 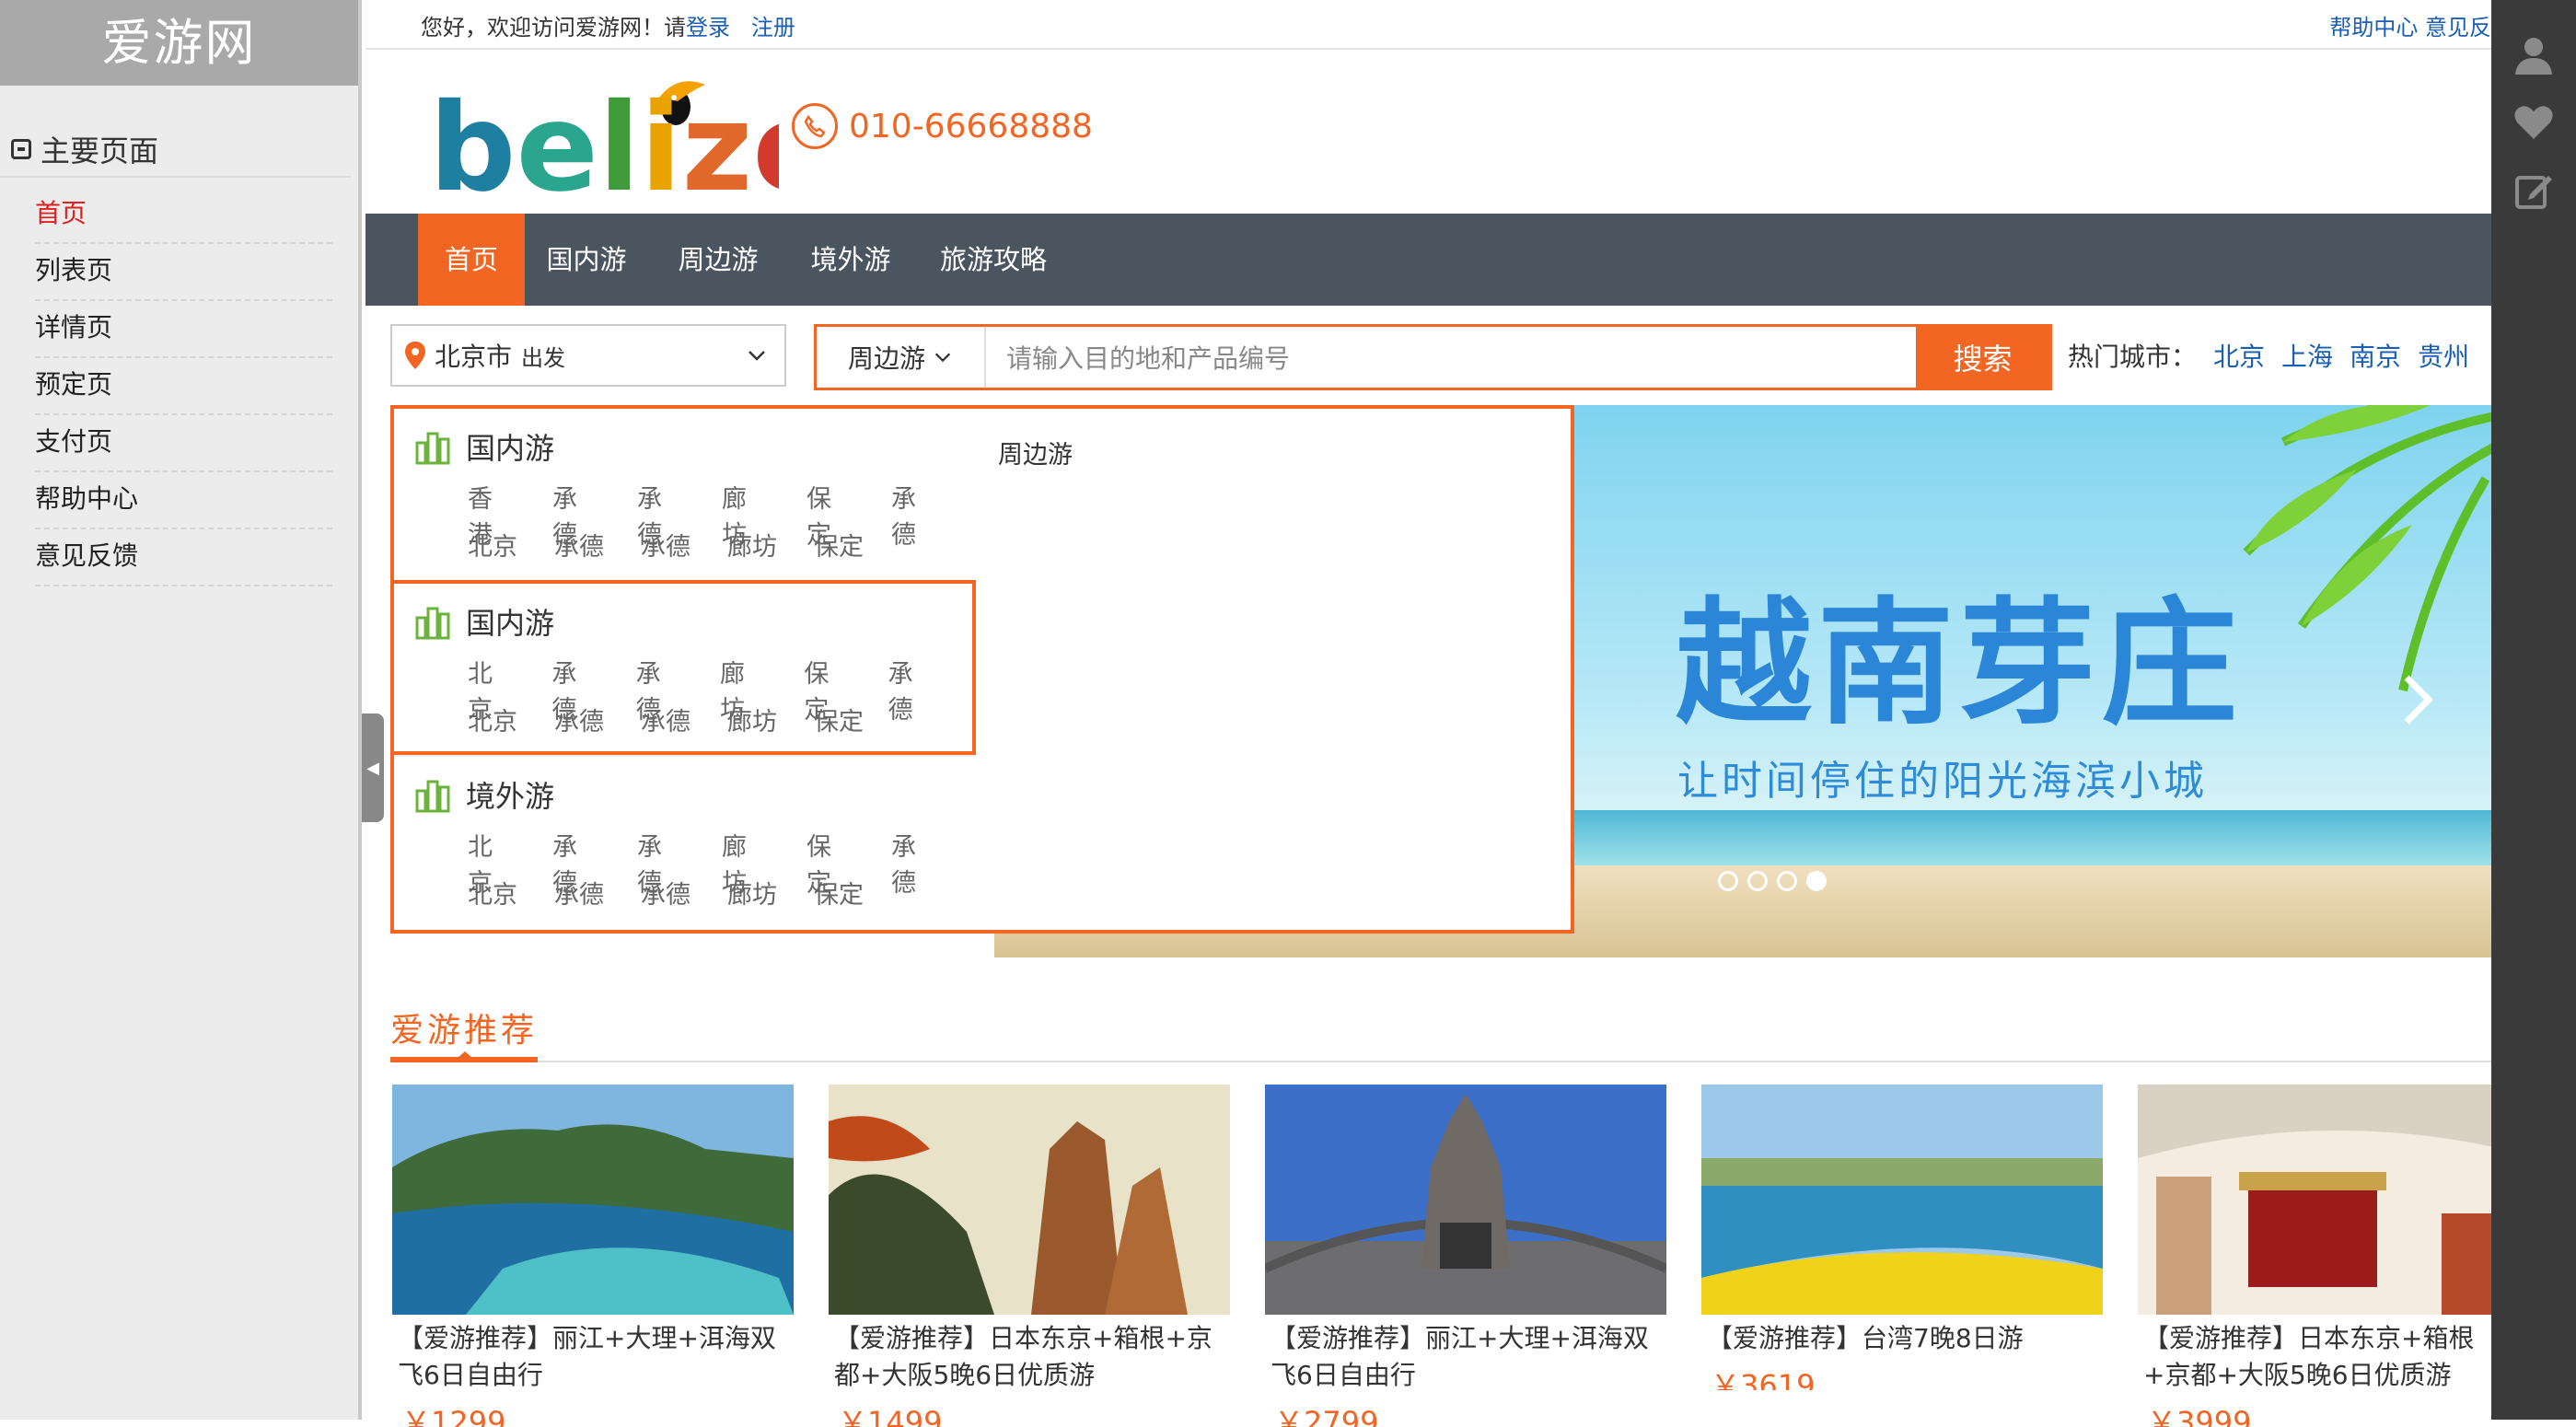 I want to click on sidebar-menu-title: 主要页面, so click(x=175, y=150).